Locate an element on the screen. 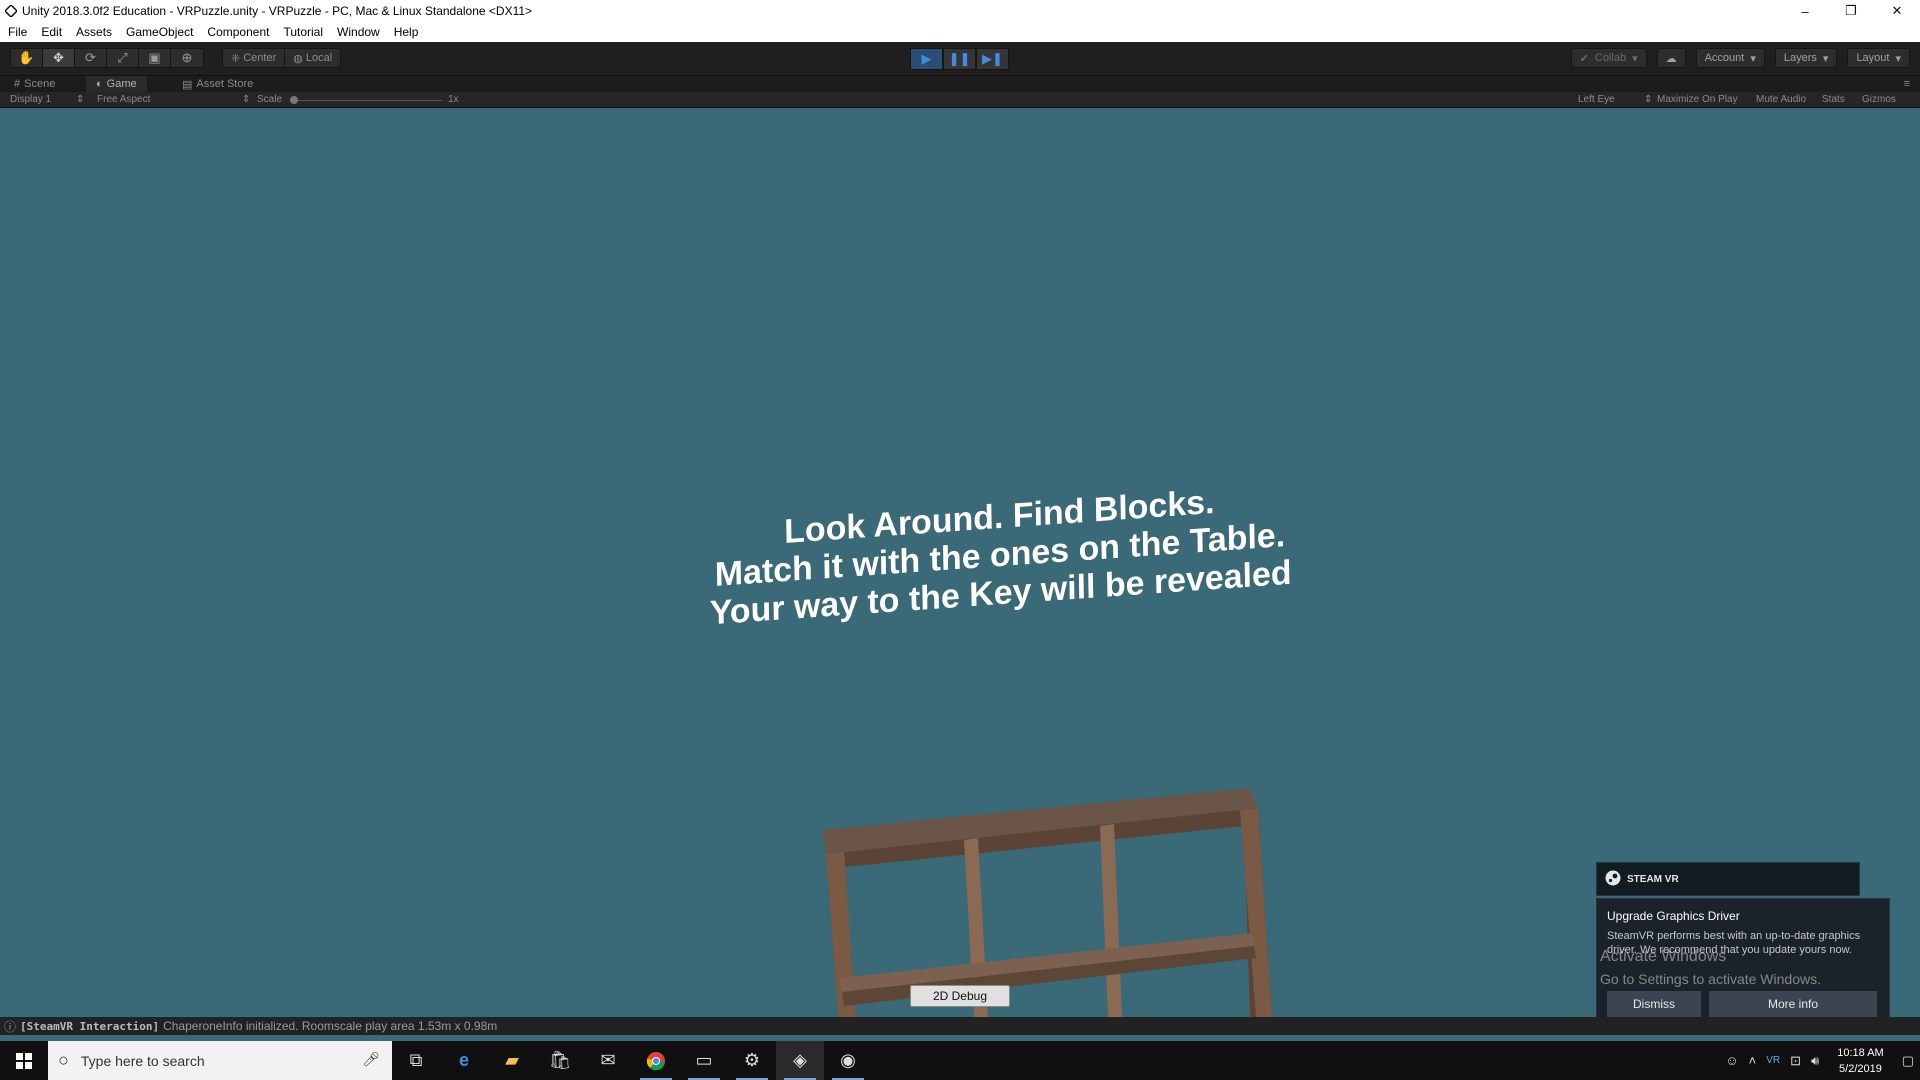 Image resolution: width=1920 pixels, height=1080 pixels. layout-label: Layout is located at coordinates (1873, 58).